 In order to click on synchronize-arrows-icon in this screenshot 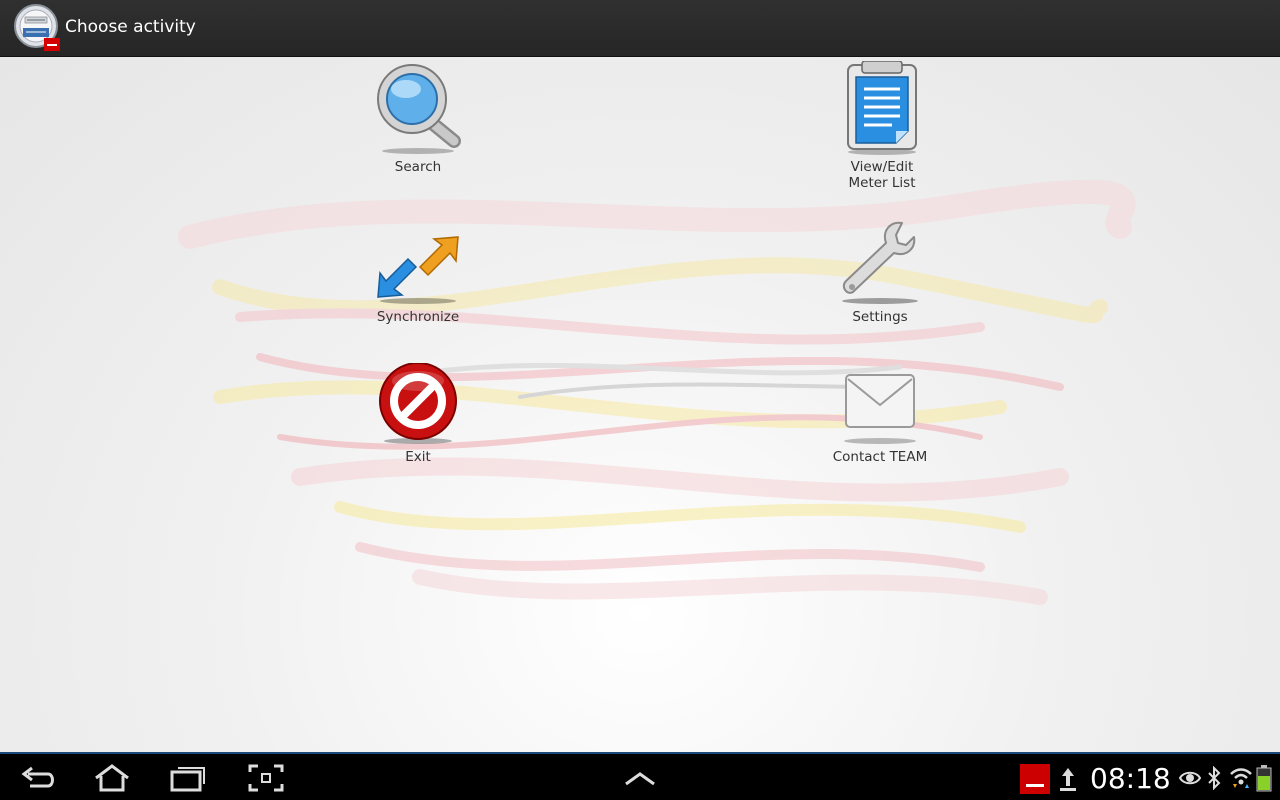, I will do `click(418, 270)`.